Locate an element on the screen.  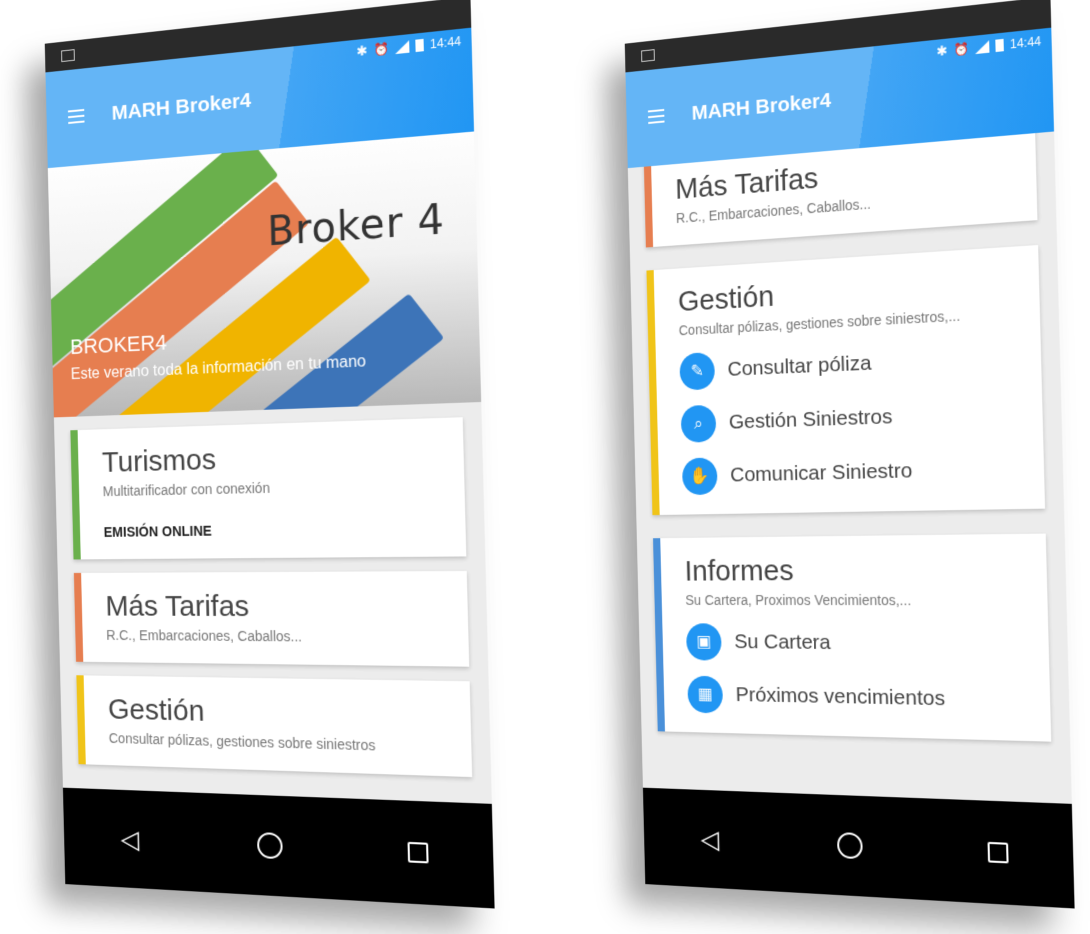
search-document-icon: ⌕ is located at coordinates (698, 423).